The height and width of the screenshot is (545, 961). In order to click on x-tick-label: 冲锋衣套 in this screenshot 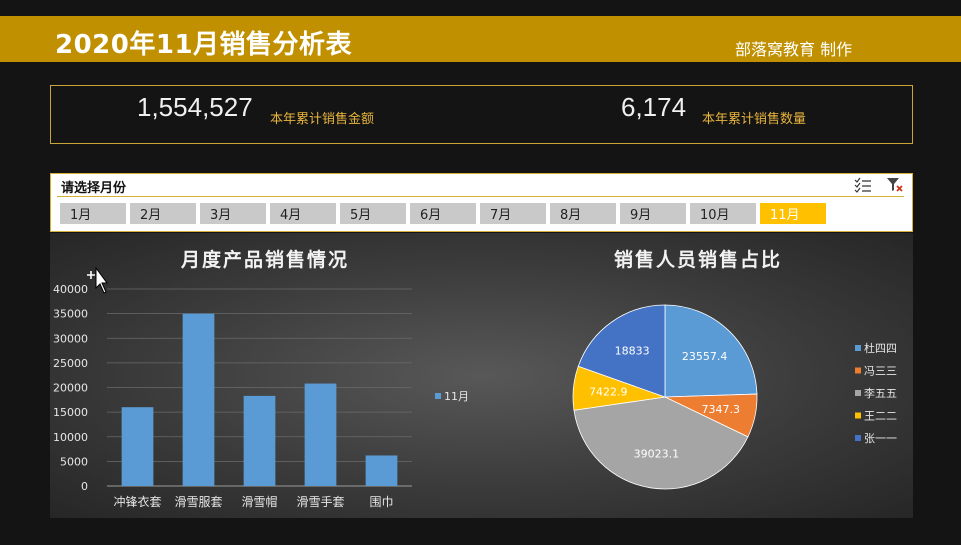, I will do `click(137, 501)`.